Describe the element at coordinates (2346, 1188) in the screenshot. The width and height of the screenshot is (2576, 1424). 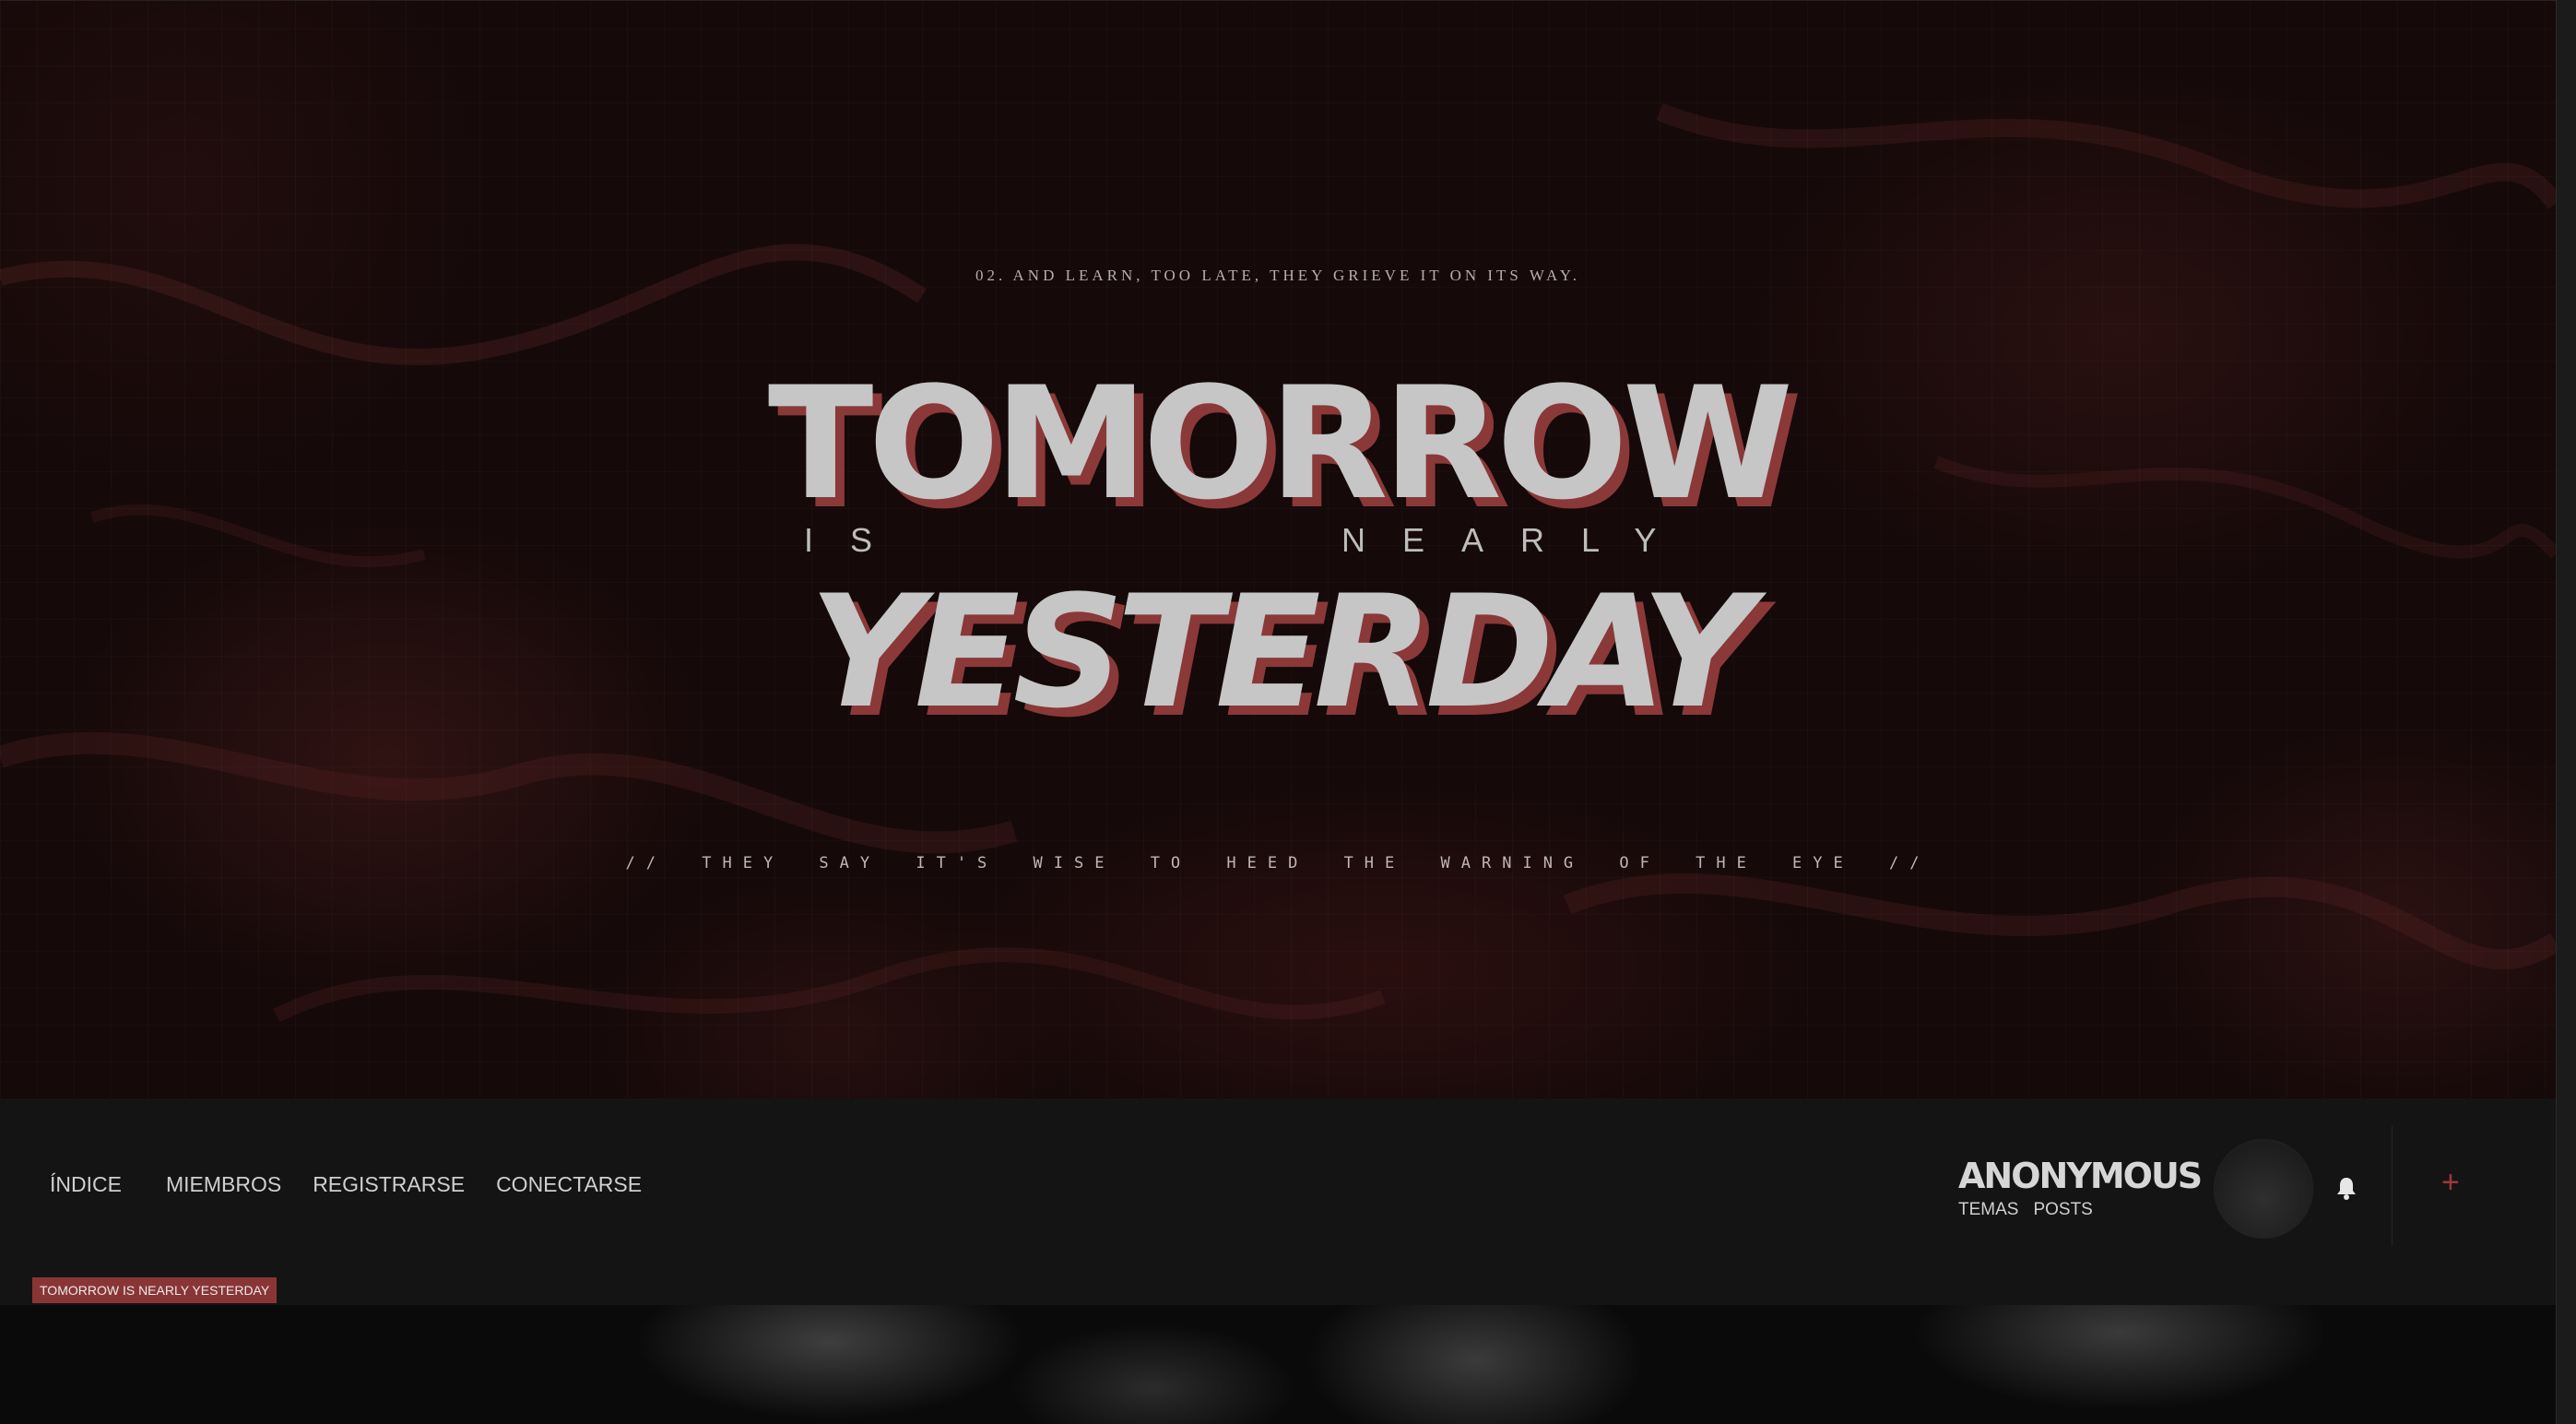
I see `bell-icon` at that location.